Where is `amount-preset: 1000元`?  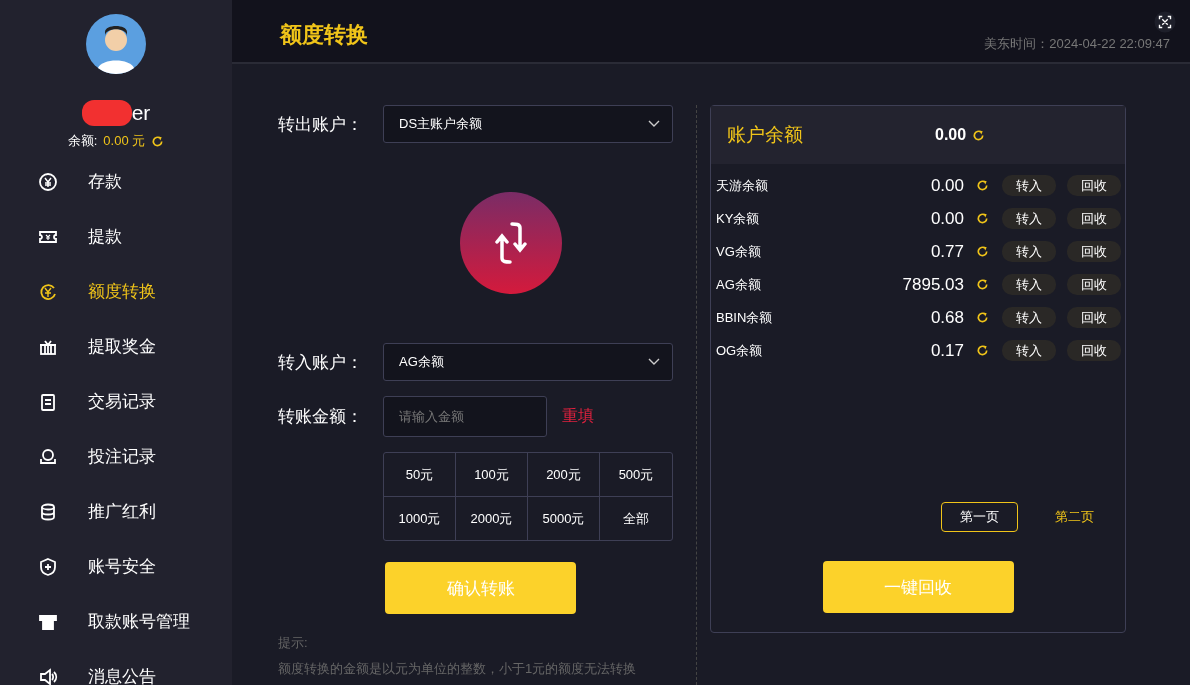
amount-preset: 1000元 is located at coordinates (420, 518).